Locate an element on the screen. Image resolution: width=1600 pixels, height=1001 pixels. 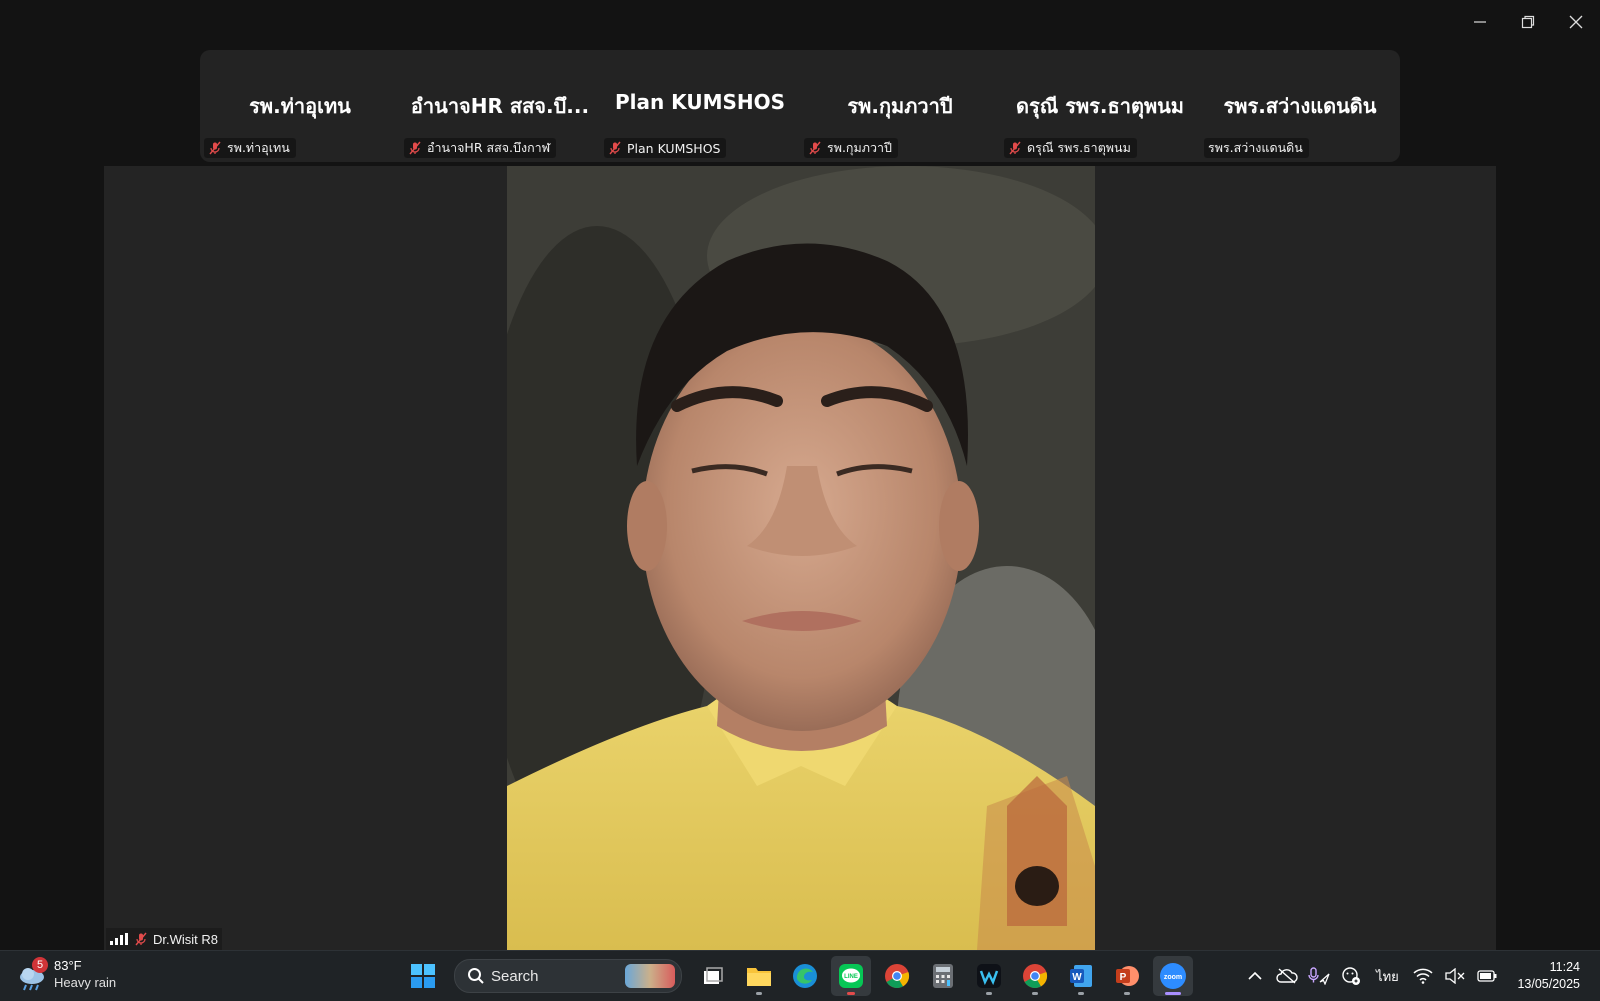
powerpoint-icon: P is located at coordinates (1127, 976).